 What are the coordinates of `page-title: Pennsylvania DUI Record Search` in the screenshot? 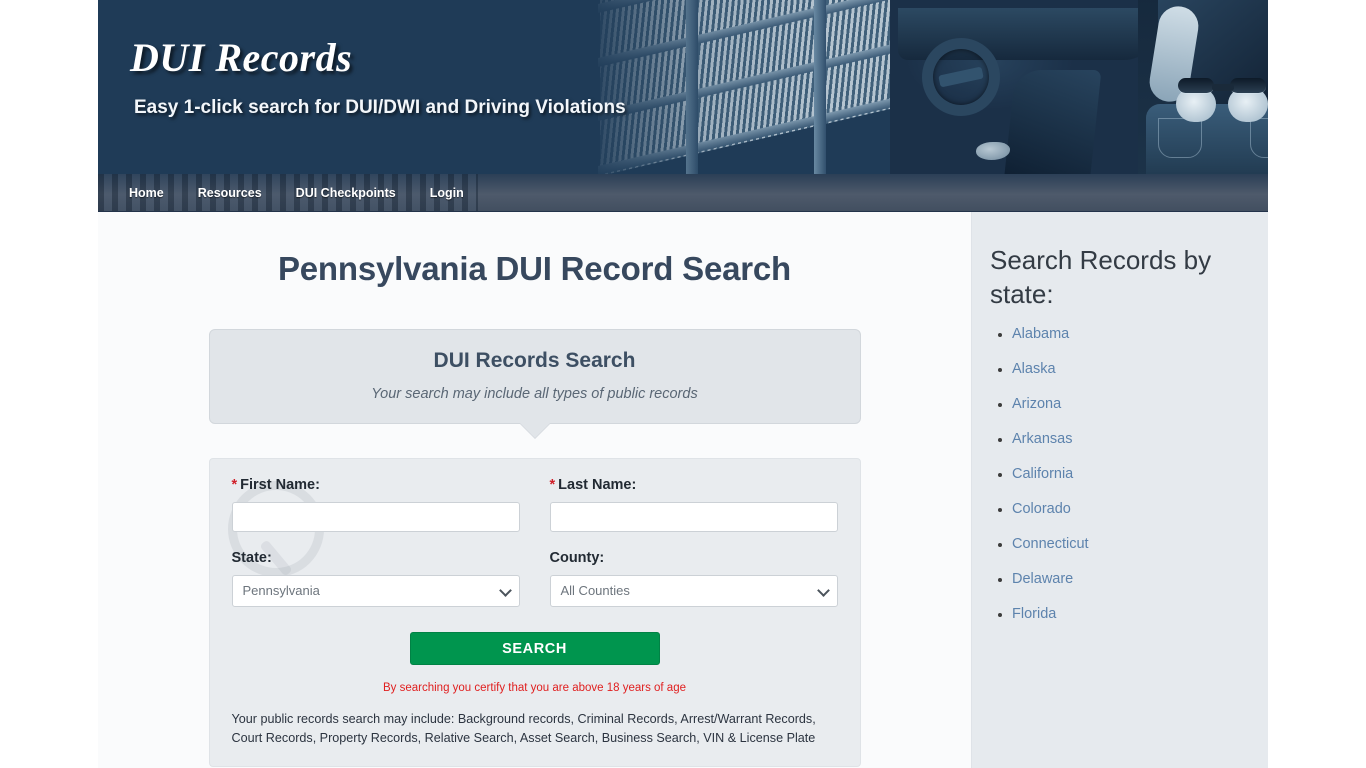 It's located at (534, 268).